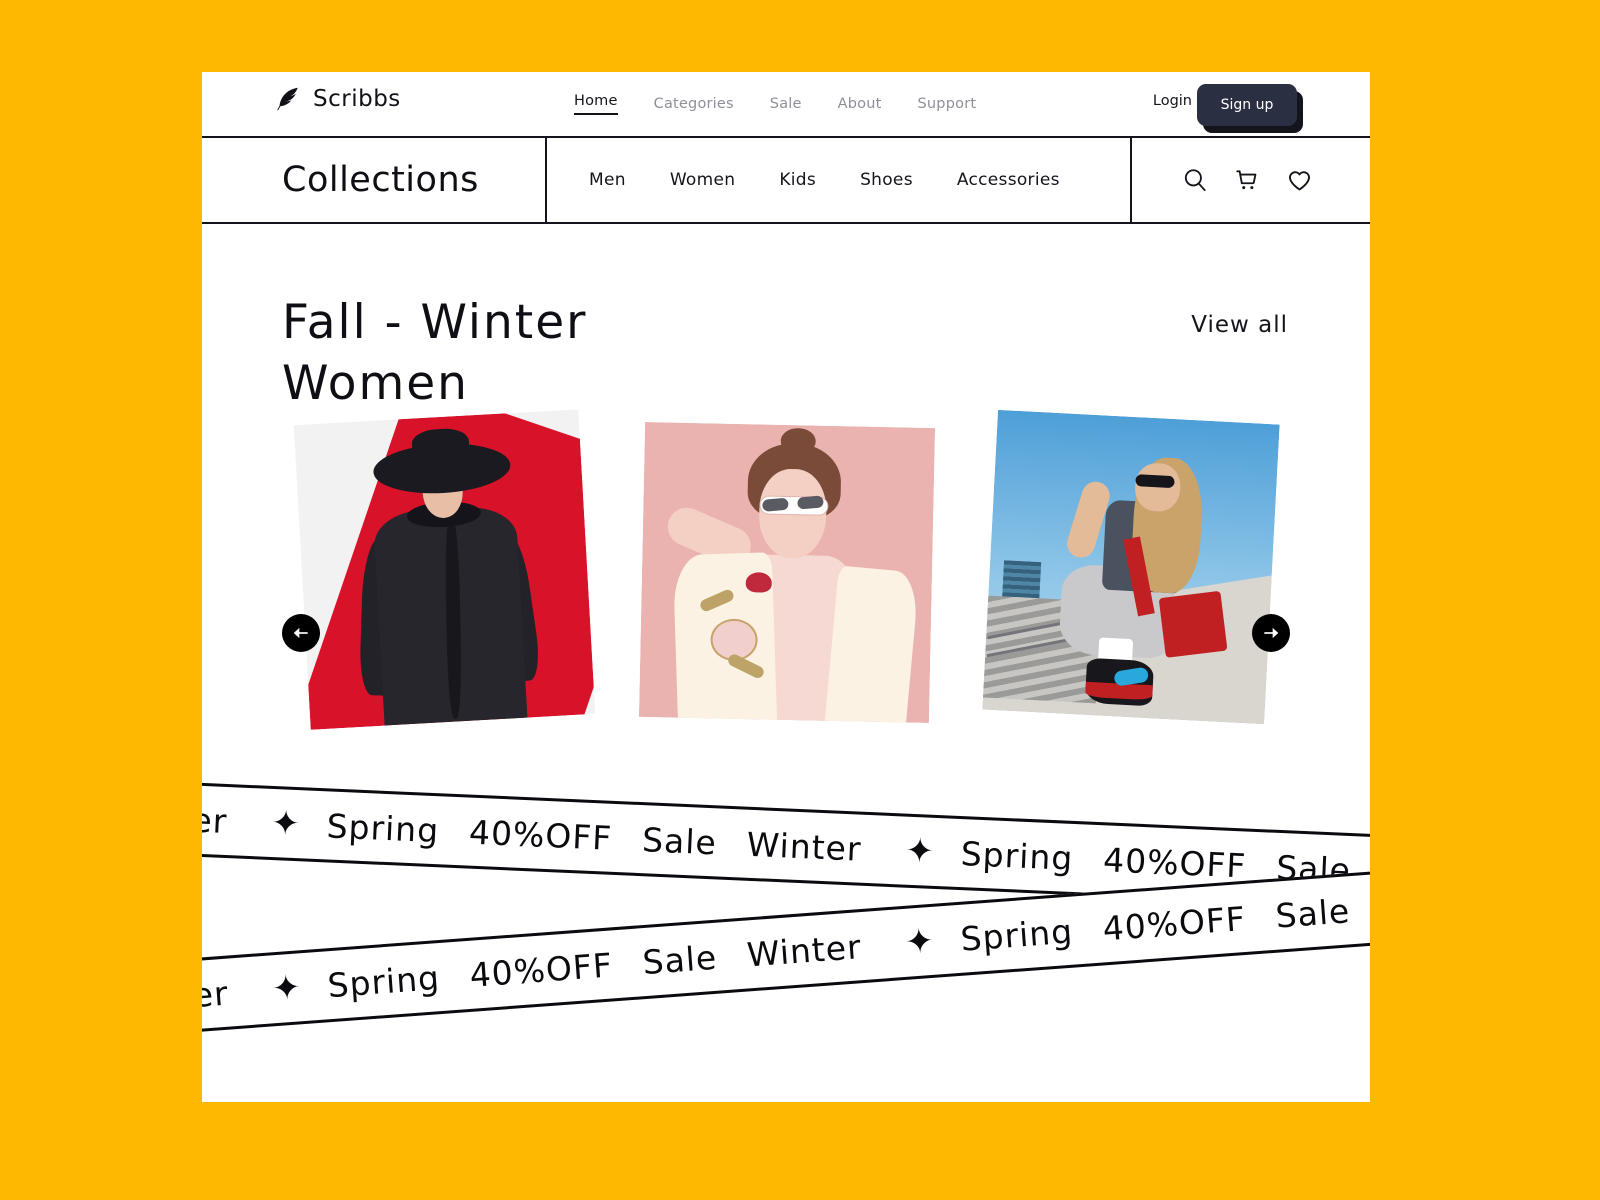  What do you see at coordinates (947, 104) in the screenshot?
I see `nav-link-support: Support` at bounding box center [947, 104].